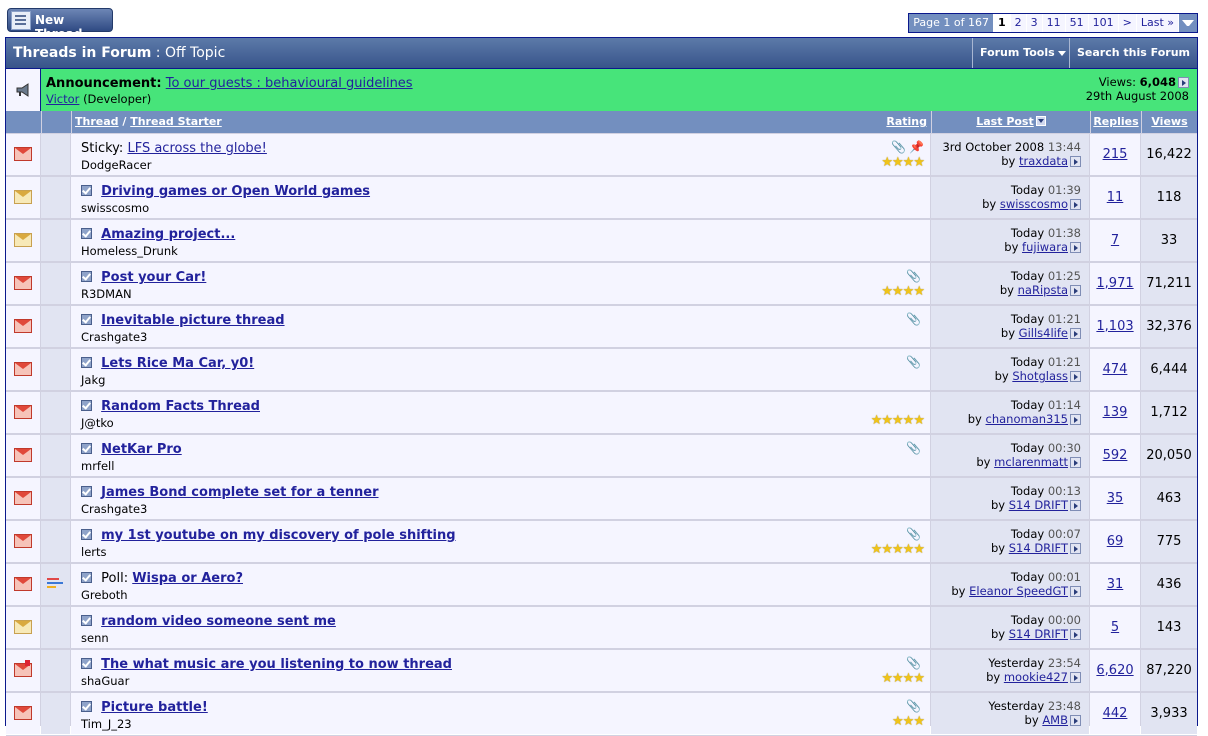 The image size is (1208, 736). Describe the element at coordinates (1045, 247) in the screenshot. I see `last-poster-link: fujiwara` at that location.